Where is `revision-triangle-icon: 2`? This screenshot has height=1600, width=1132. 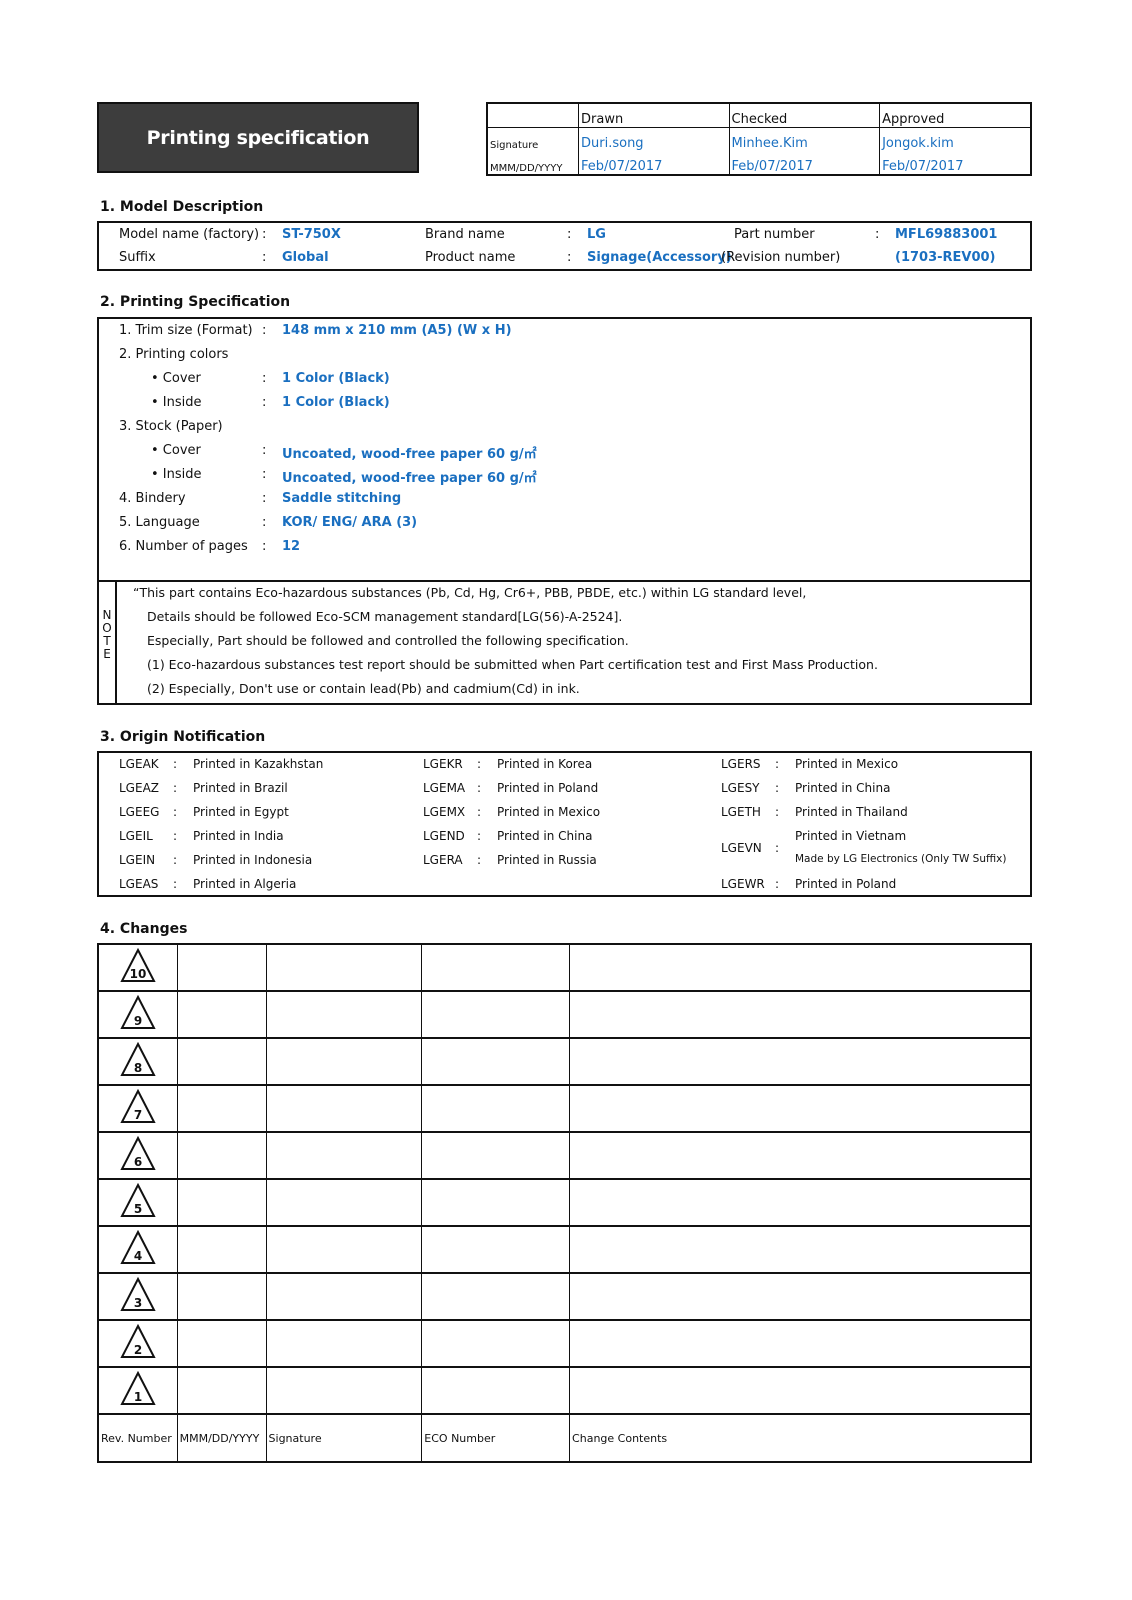 revision-triangle-icon: 2 is located at coordinates (138, 1340).